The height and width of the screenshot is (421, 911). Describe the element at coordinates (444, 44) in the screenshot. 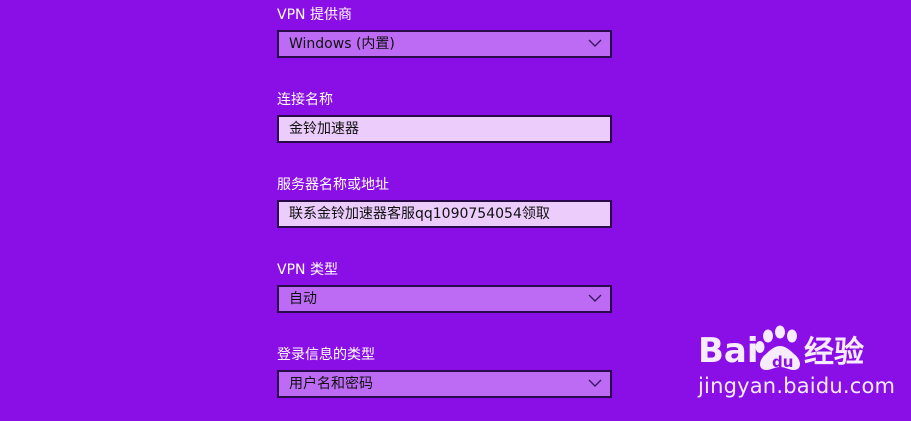

I see `vpn-provider-dropdown: Windows (内置)` at that location.